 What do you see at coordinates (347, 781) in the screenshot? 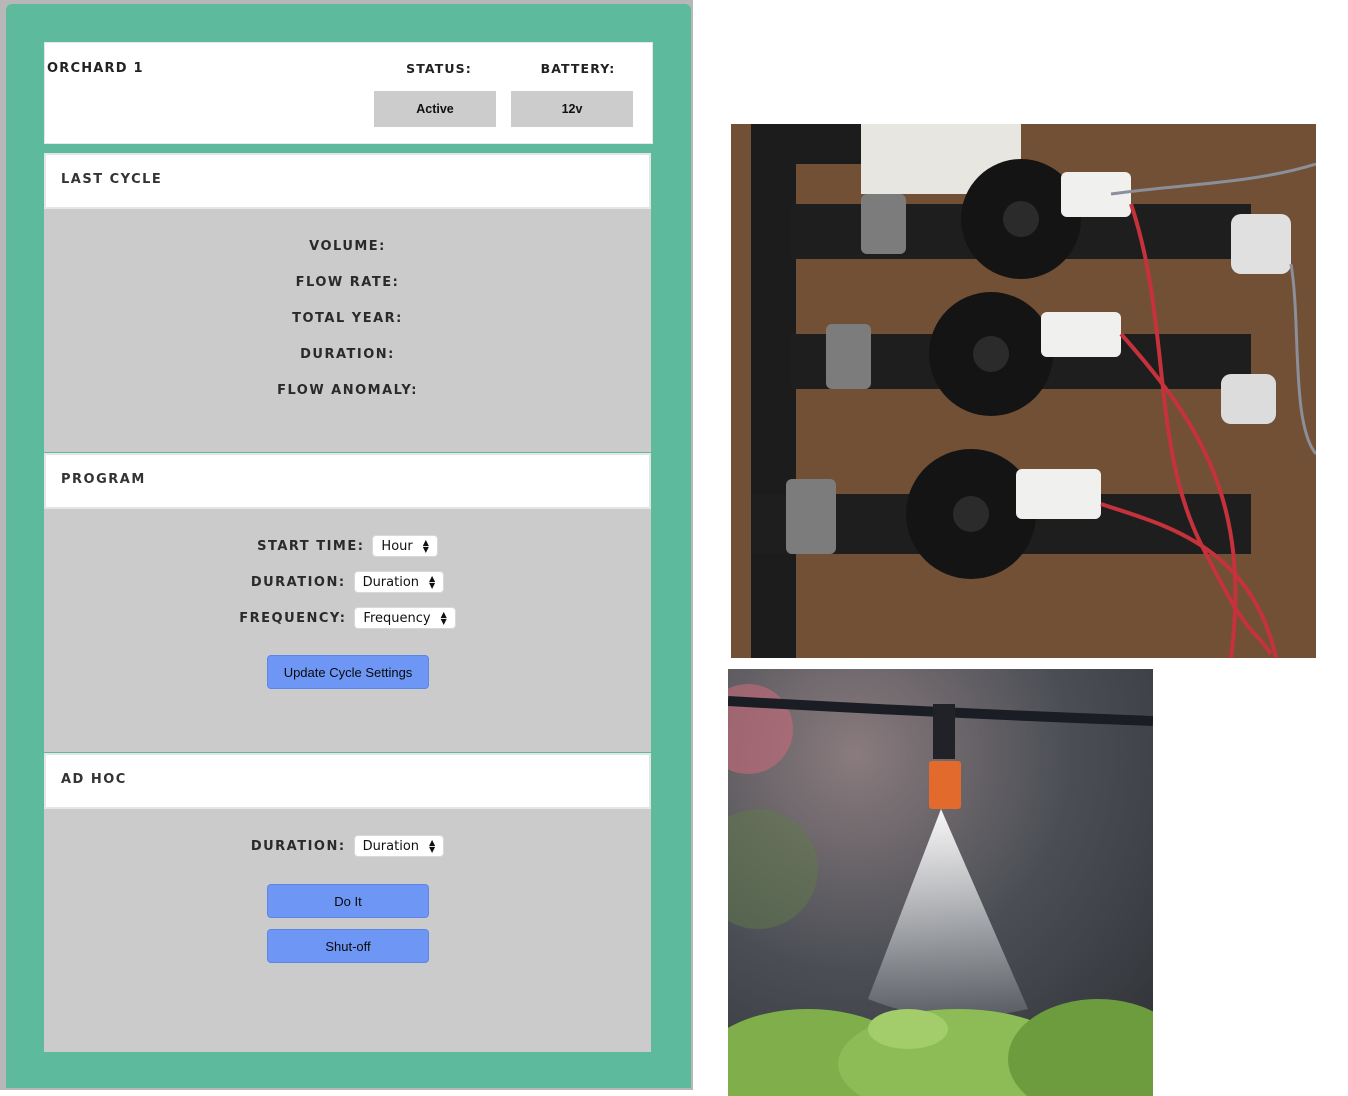
I see `ad-hoc-header: AD HOC` at bounding box center [347, 781].